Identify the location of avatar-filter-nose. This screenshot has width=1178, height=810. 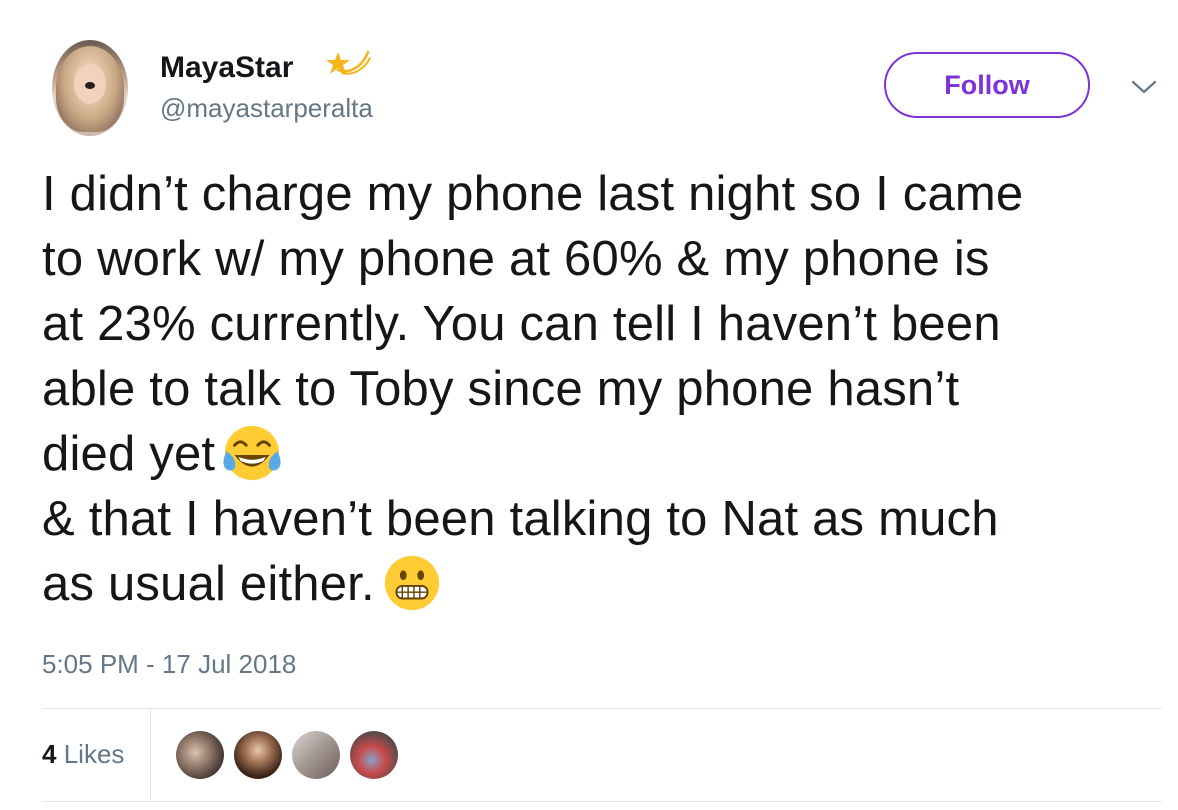
(90, 85).